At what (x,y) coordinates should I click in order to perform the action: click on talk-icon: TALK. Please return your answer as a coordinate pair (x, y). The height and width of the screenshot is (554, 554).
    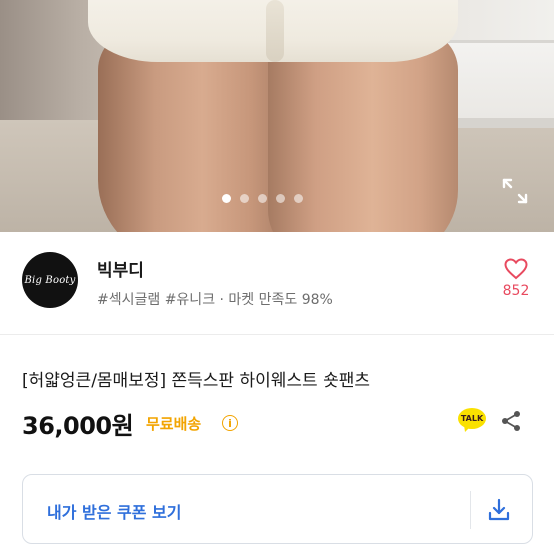
    Looking at the image, I should click on (472, 418).